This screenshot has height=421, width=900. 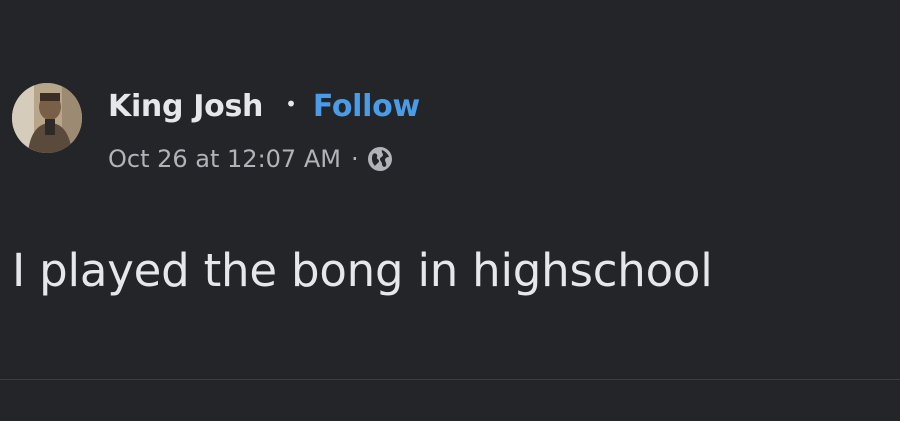 I want to click on avatar-photo, so click(x=47, y=118).